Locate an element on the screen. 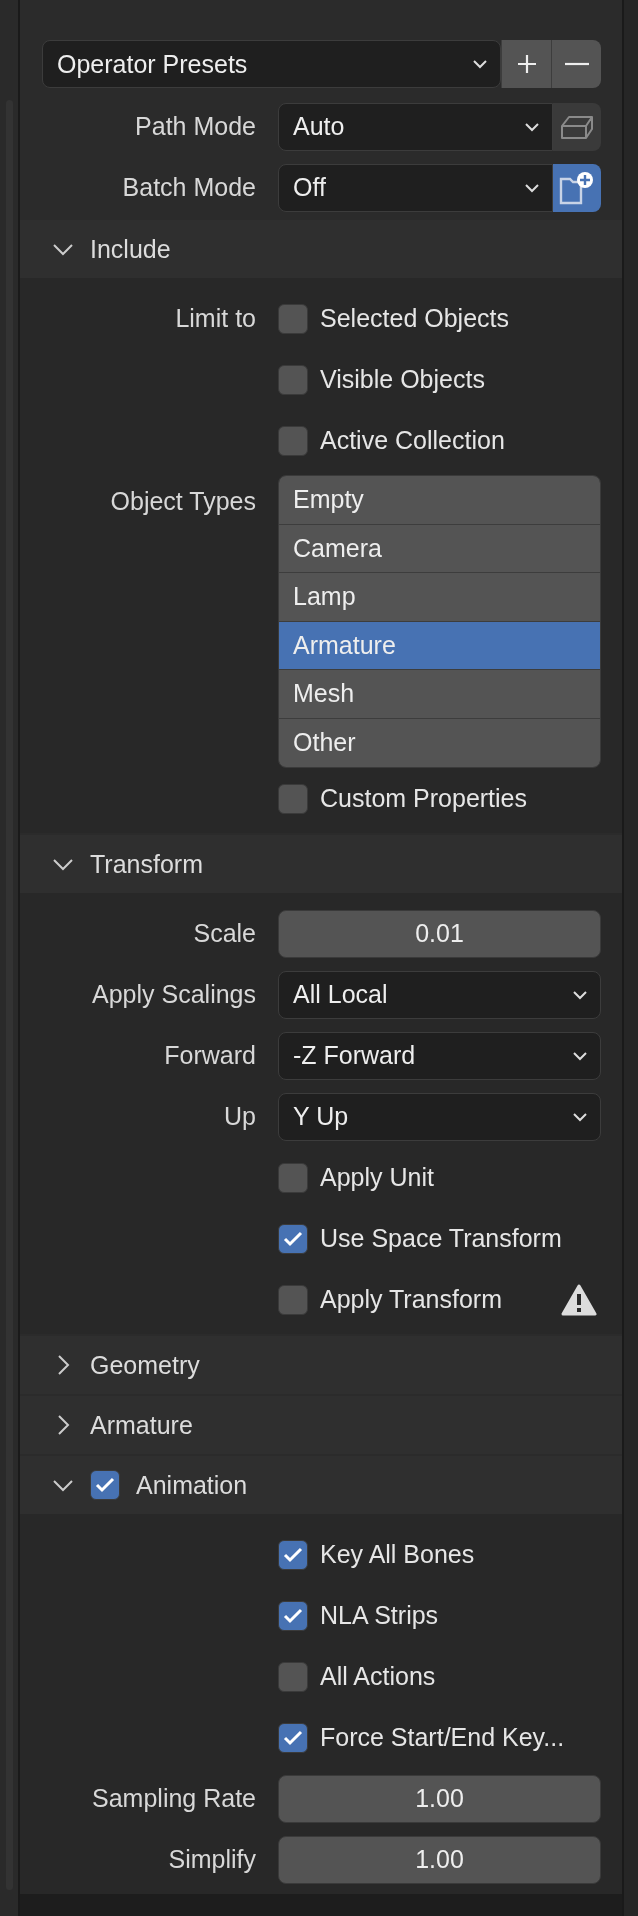 The image size is (638, 1916). list-item: Empty is located at coordinates (439, 500).